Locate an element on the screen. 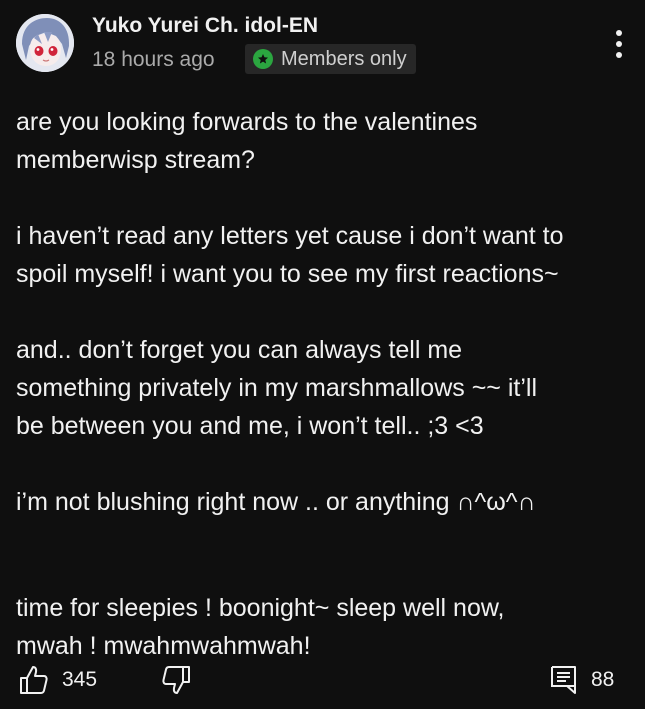  members-only-badge: Members only is located at coordinates (330, 59).